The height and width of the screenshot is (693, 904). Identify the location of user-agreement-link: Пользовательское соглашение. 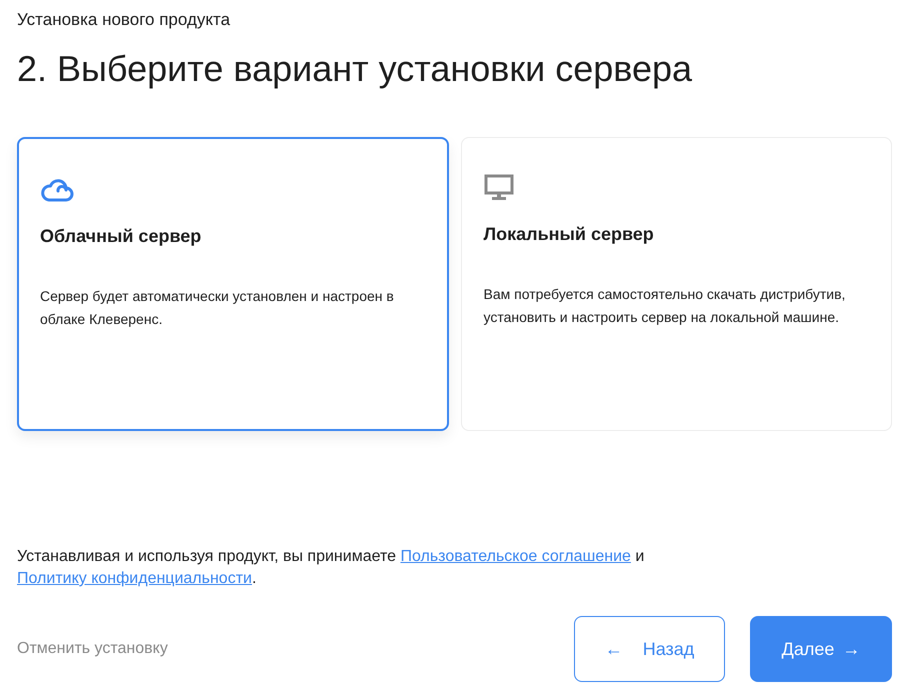
(515, 556).